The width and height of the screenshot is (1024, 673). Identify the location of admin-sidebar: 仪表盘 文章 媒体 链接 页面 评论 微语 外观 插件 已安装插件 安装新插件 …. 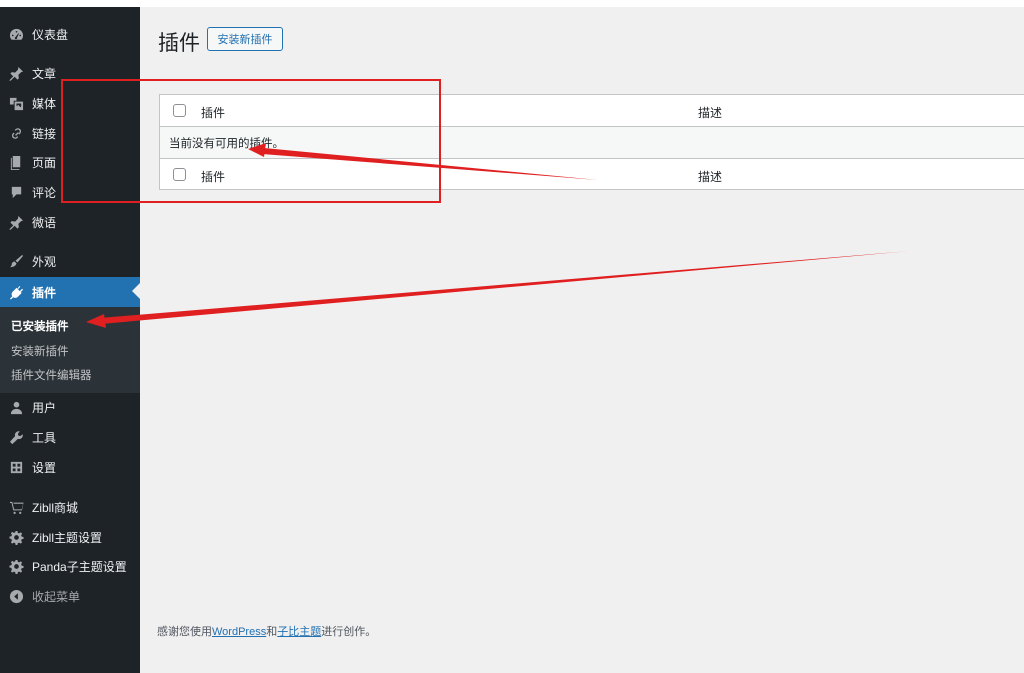
(70, 340).